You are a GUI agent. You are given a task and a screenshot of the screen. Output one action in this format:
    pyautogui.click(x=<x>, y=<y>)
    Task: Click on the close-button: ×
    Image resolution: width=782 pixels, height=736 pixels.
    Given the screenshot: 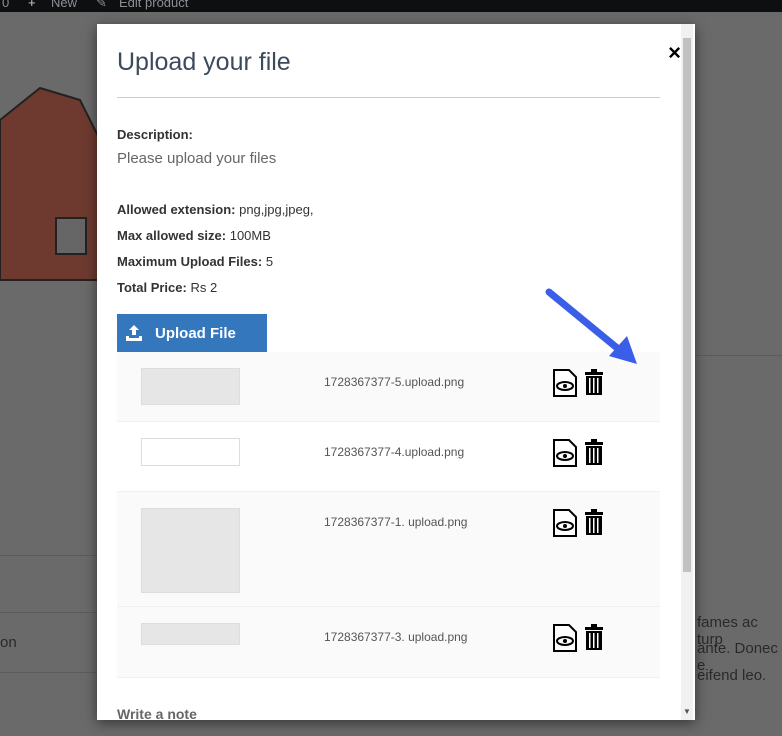 What is the action you would take?
    pyautogui.click(x=674, y=53)
    